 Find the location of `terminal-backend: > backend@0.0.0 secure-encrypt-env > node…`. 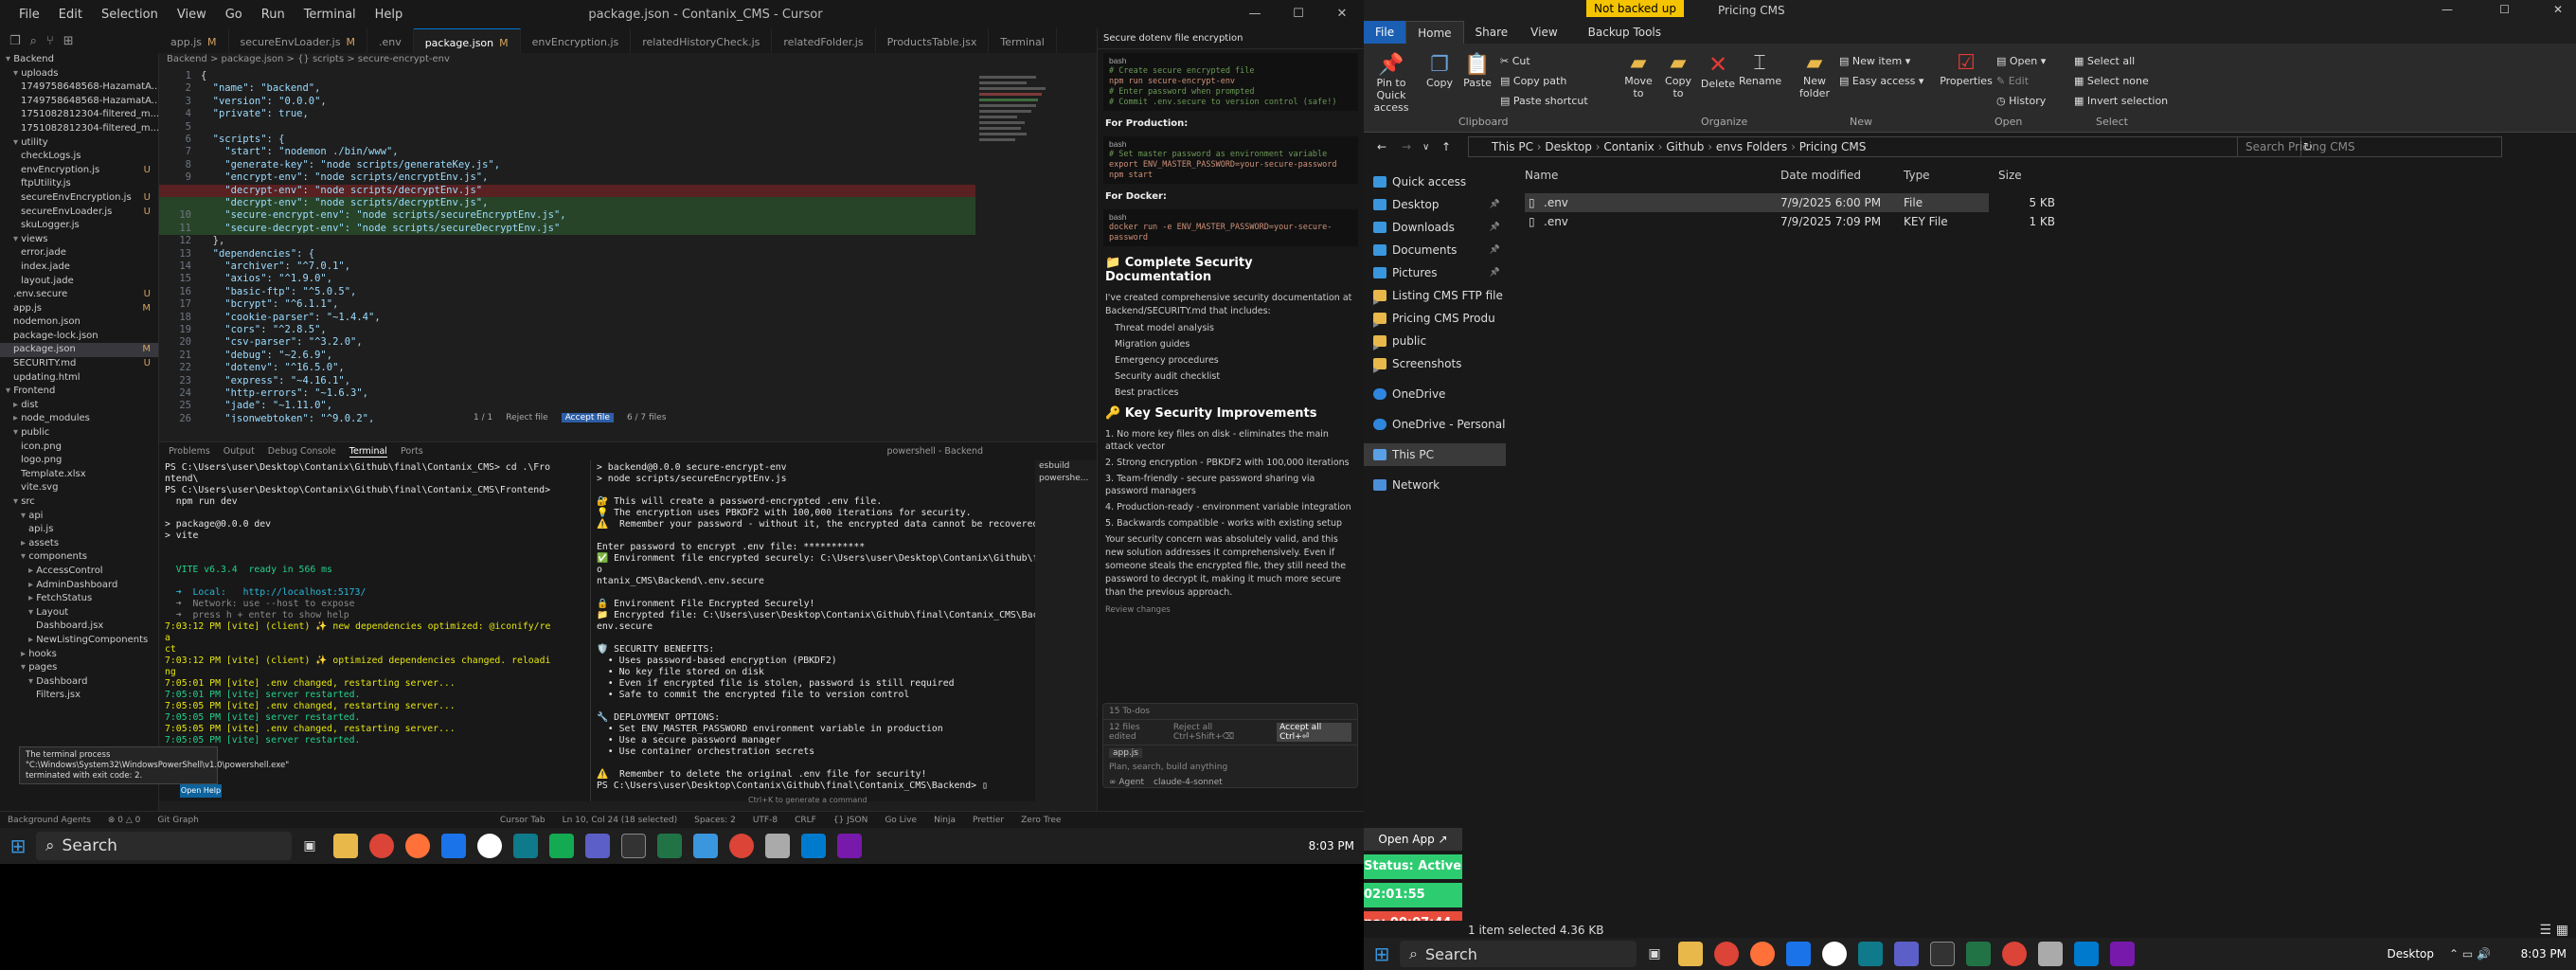

terminal-backend: > backend@0.0.0 secure-encrypt-env > node… is located at coordinates (812, 630).